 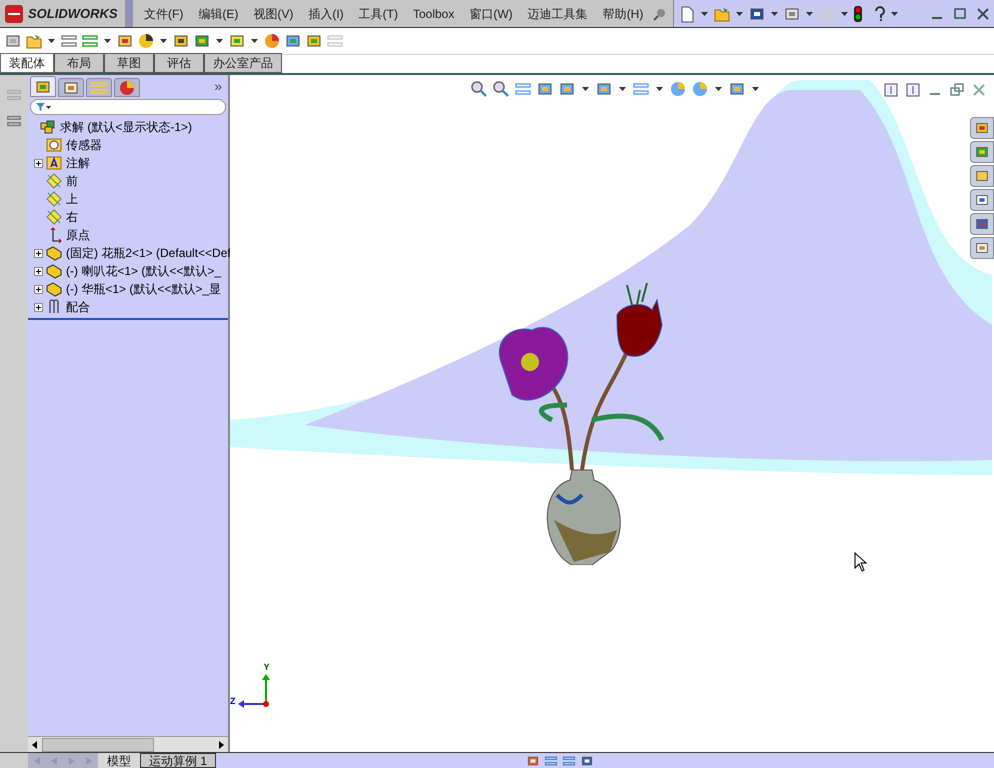 I want to click on tree-item: 前, so click(x=72, y=181).